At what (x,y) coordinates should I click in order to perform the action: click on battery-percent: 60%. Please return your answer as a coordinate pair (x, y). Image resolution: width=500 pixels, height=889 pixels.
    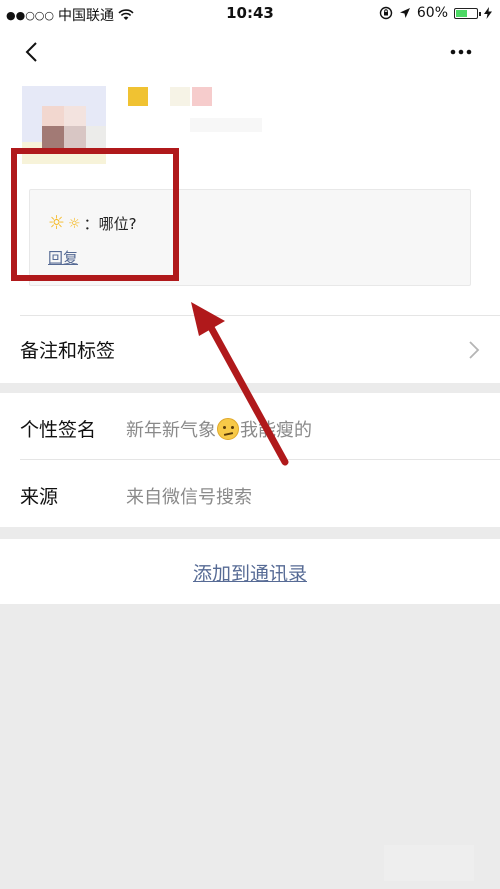
    Looking at the image, I should click on (432, 13).